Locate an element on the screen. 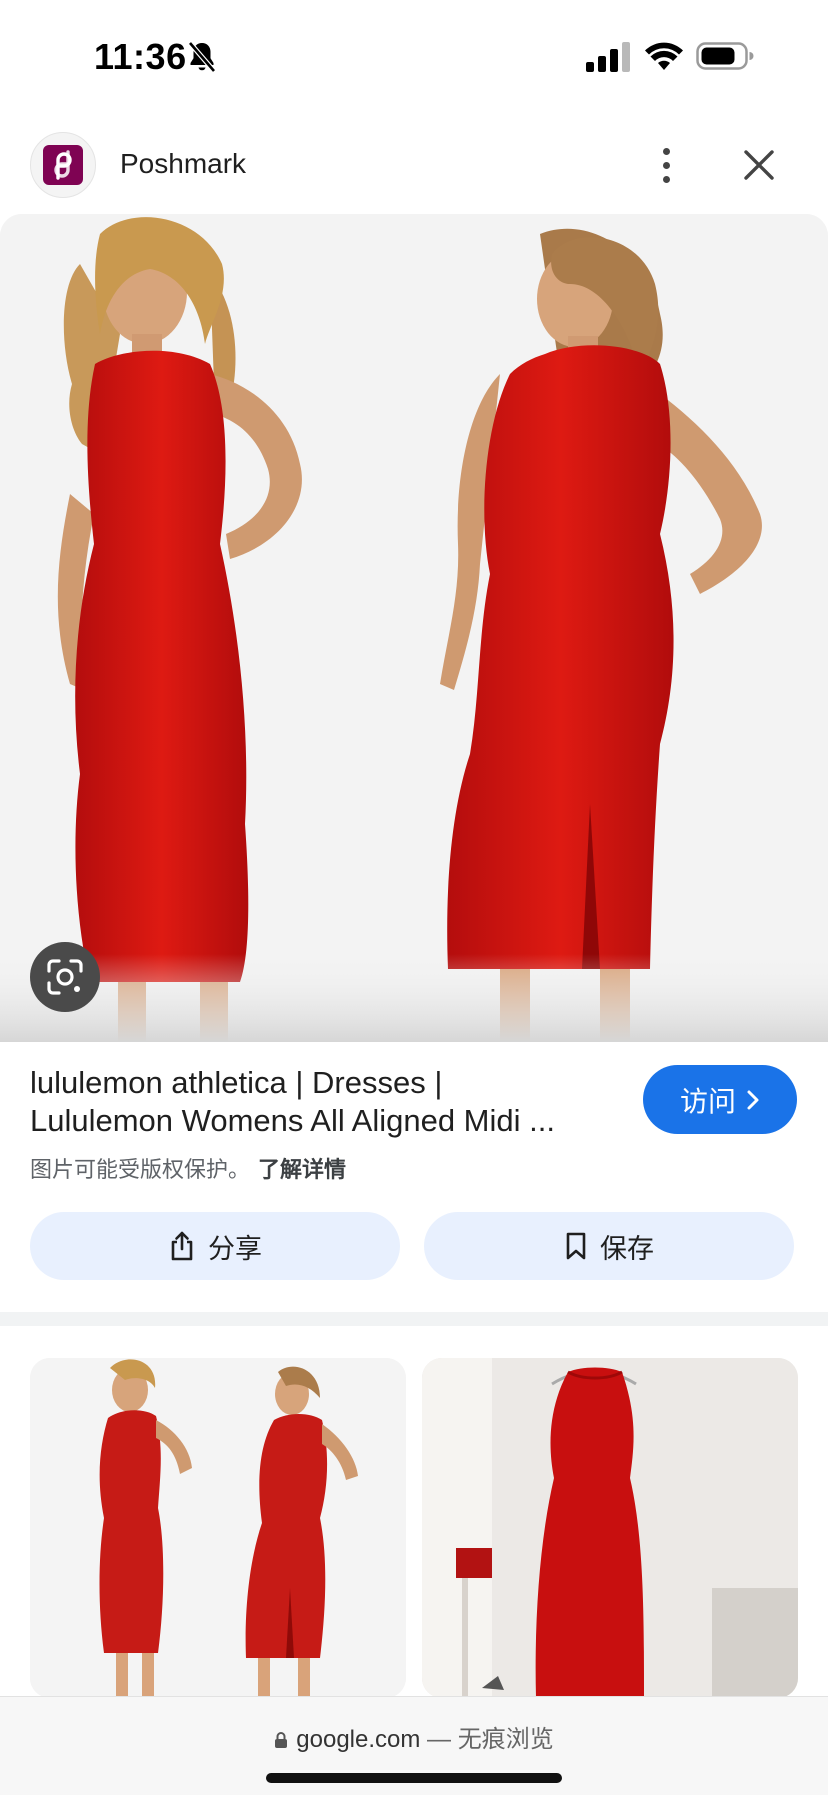 This screenshot has height=1795, width=828. copyright-text: 图片可能受版权保护。 is located at coordinates (140, 1169).